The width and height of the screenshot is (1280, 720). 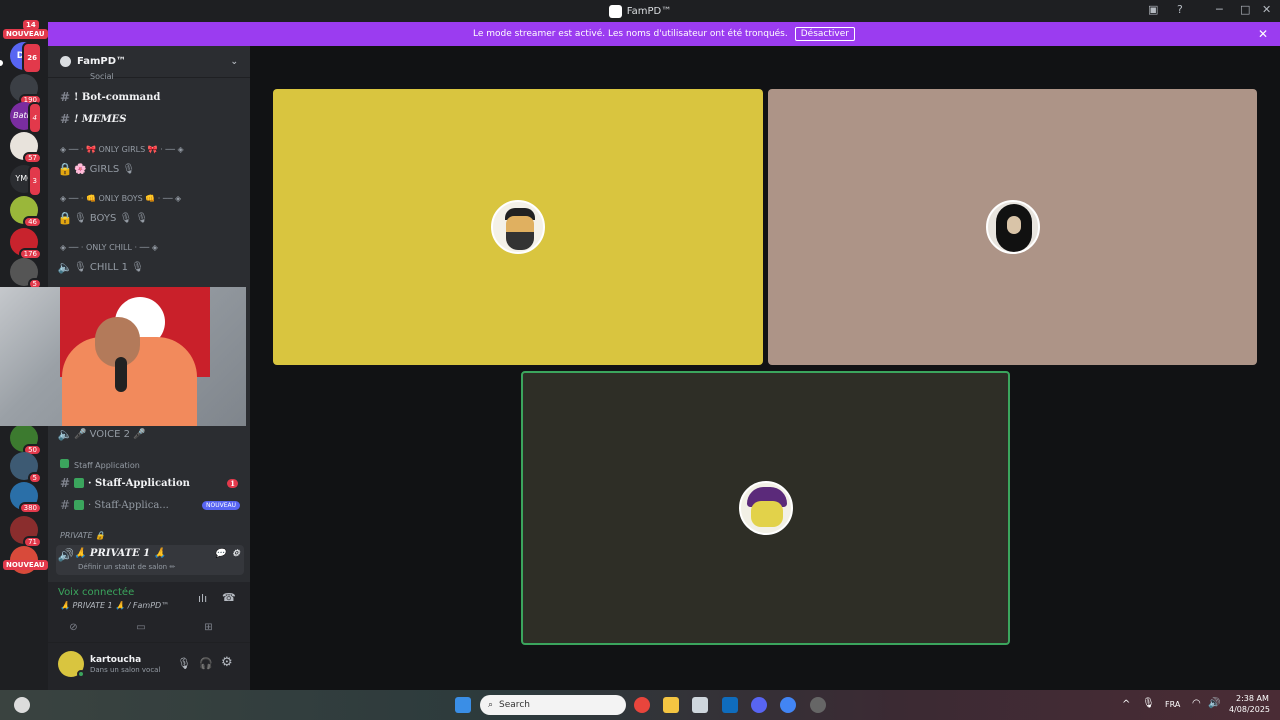 I want to click on server-icon-9: 50, so click(x=26, y=440).